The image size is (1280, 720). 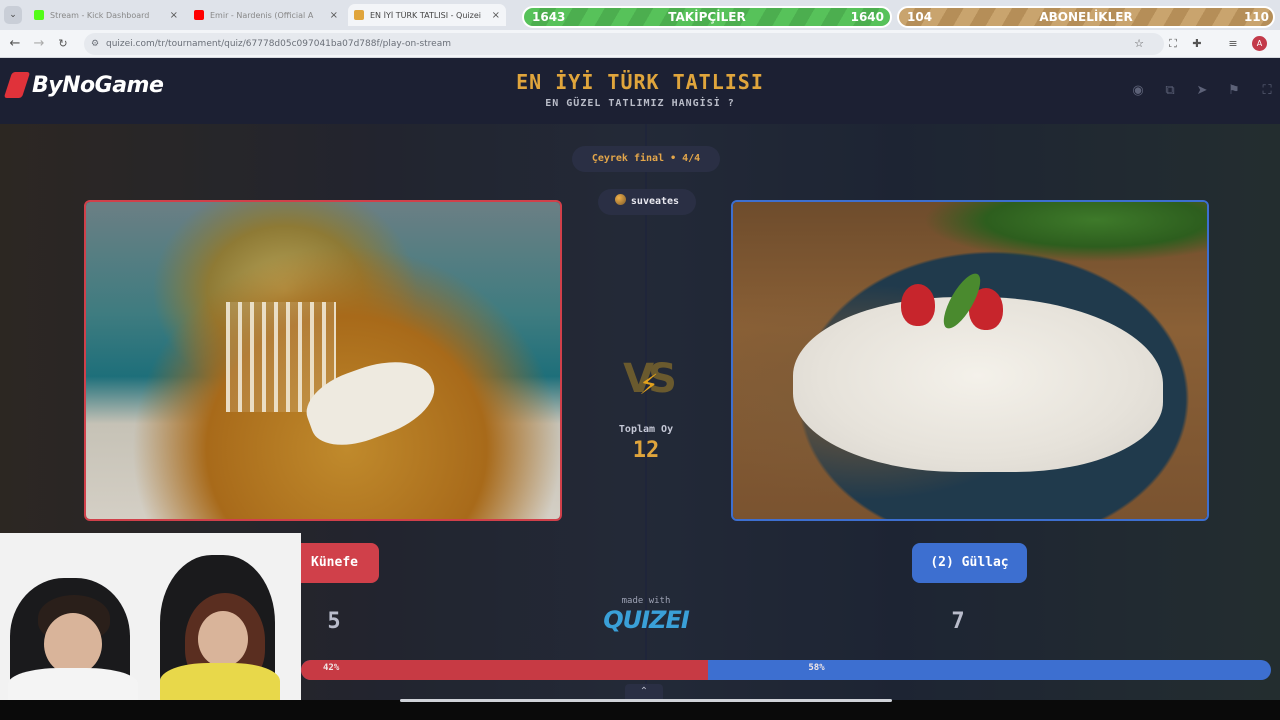 What do you see at coordinates (918, 305) in the screenshot?
I see `strawberry` at bounding box center [918, 305].